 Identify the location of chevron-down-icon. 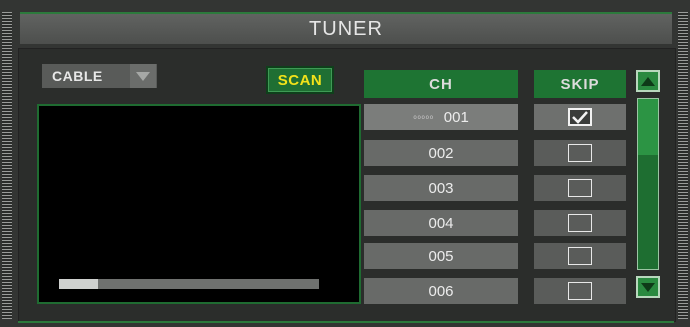
(143, 76).